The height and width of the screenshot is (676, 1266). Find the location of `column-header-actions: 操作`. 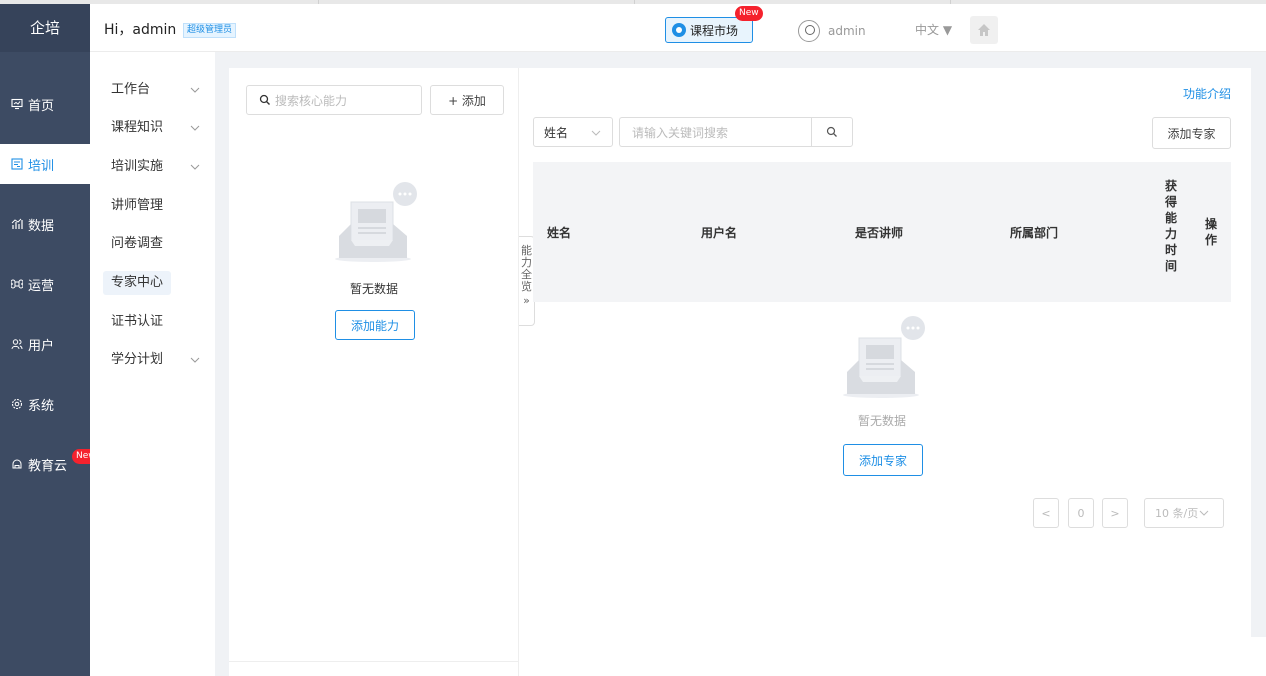

column-header-actions: 操作 is located at coordinates (1210, 232).